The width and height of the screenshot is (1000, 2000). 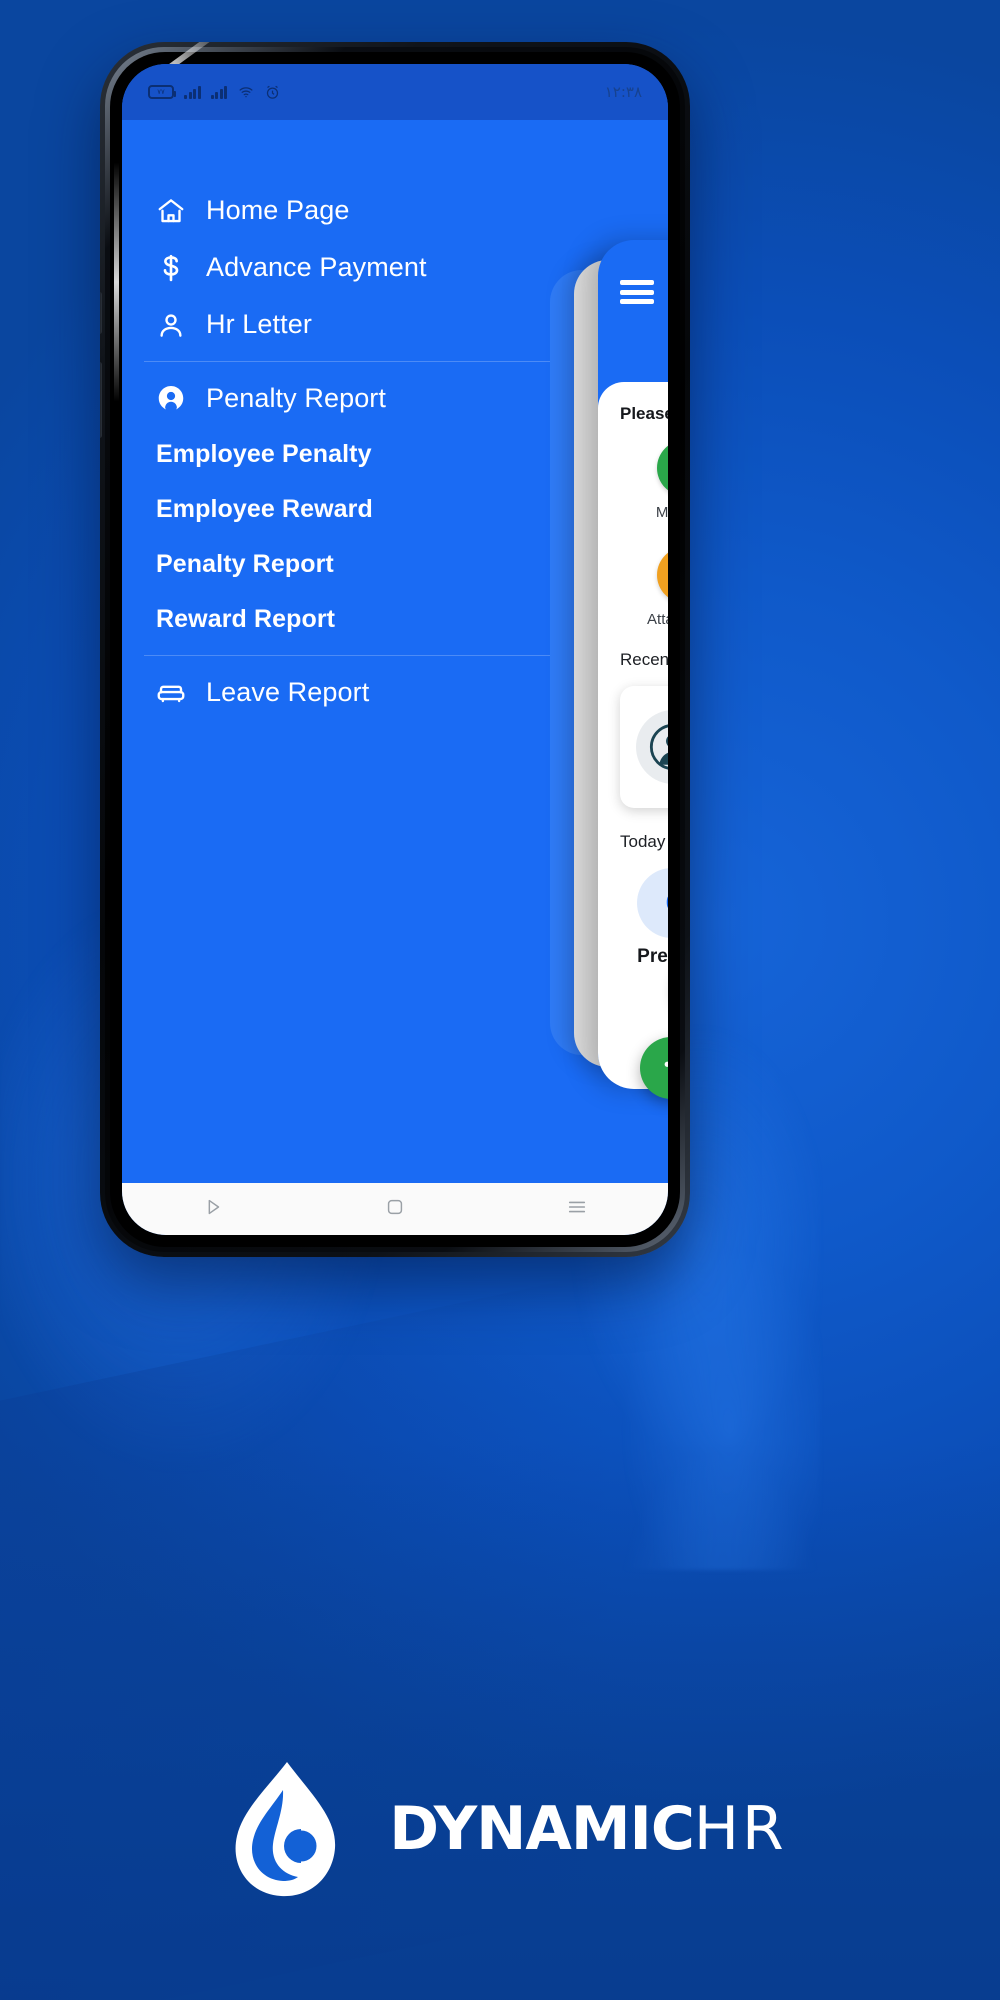 I want to click on logo-wordmark: DYNAMIC HR, so click(x=587, y=1829).